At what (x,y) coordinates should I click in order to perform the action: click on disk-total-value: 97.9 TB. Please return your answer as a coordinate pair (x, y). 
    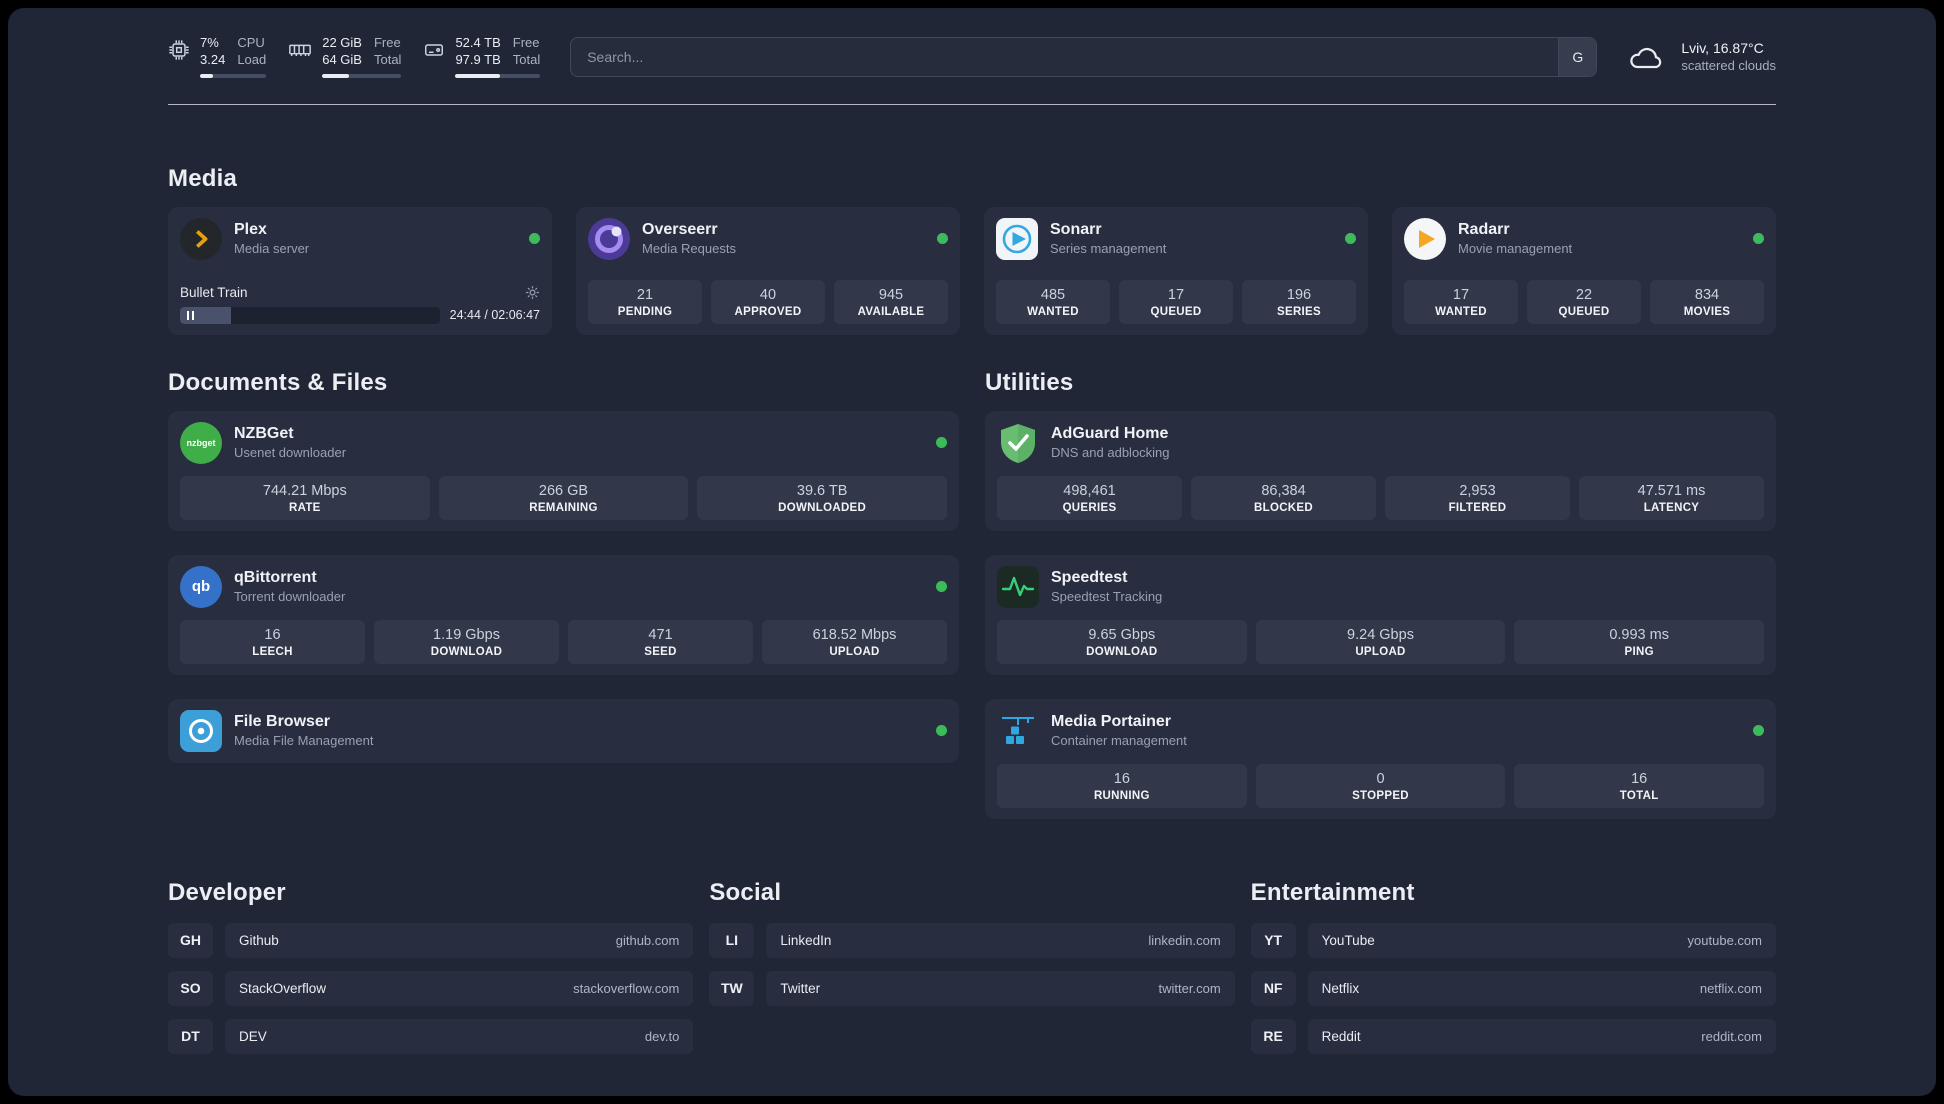
    Looking at the image, I should click on (478, 59).